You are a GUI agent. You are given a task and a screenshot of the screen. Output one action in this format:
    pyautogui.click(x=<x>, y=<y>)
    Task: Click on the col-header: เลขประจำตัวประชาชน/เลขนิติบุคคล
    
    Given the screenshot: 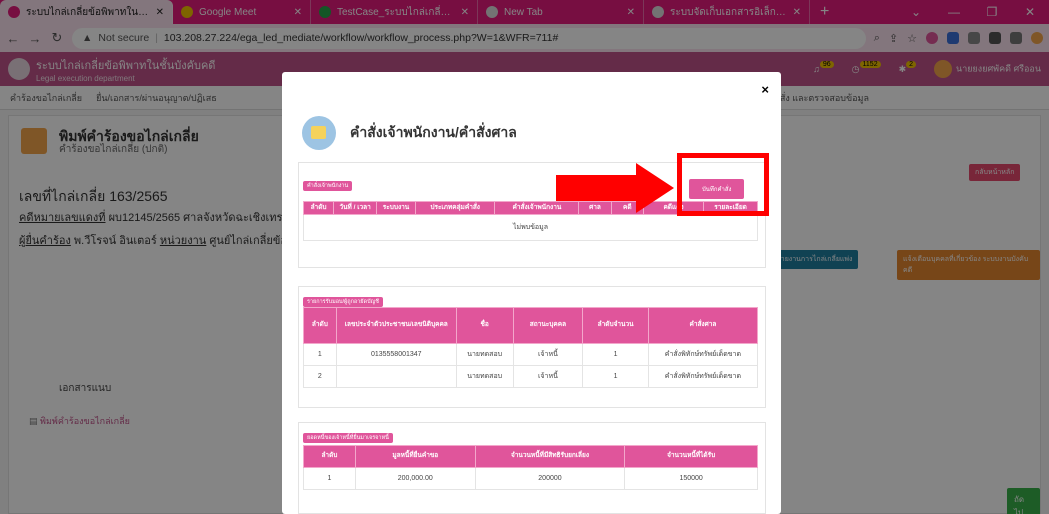 What is the action you would take?
    pyautogui.click(x=396, y=325)
    